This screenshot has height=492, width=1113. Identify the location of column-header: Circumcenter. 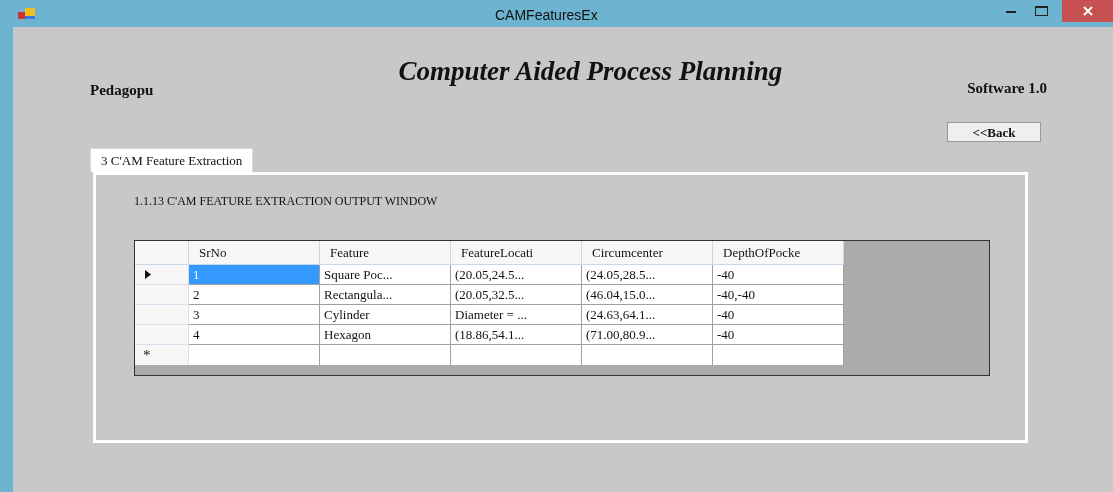
(647, 253).